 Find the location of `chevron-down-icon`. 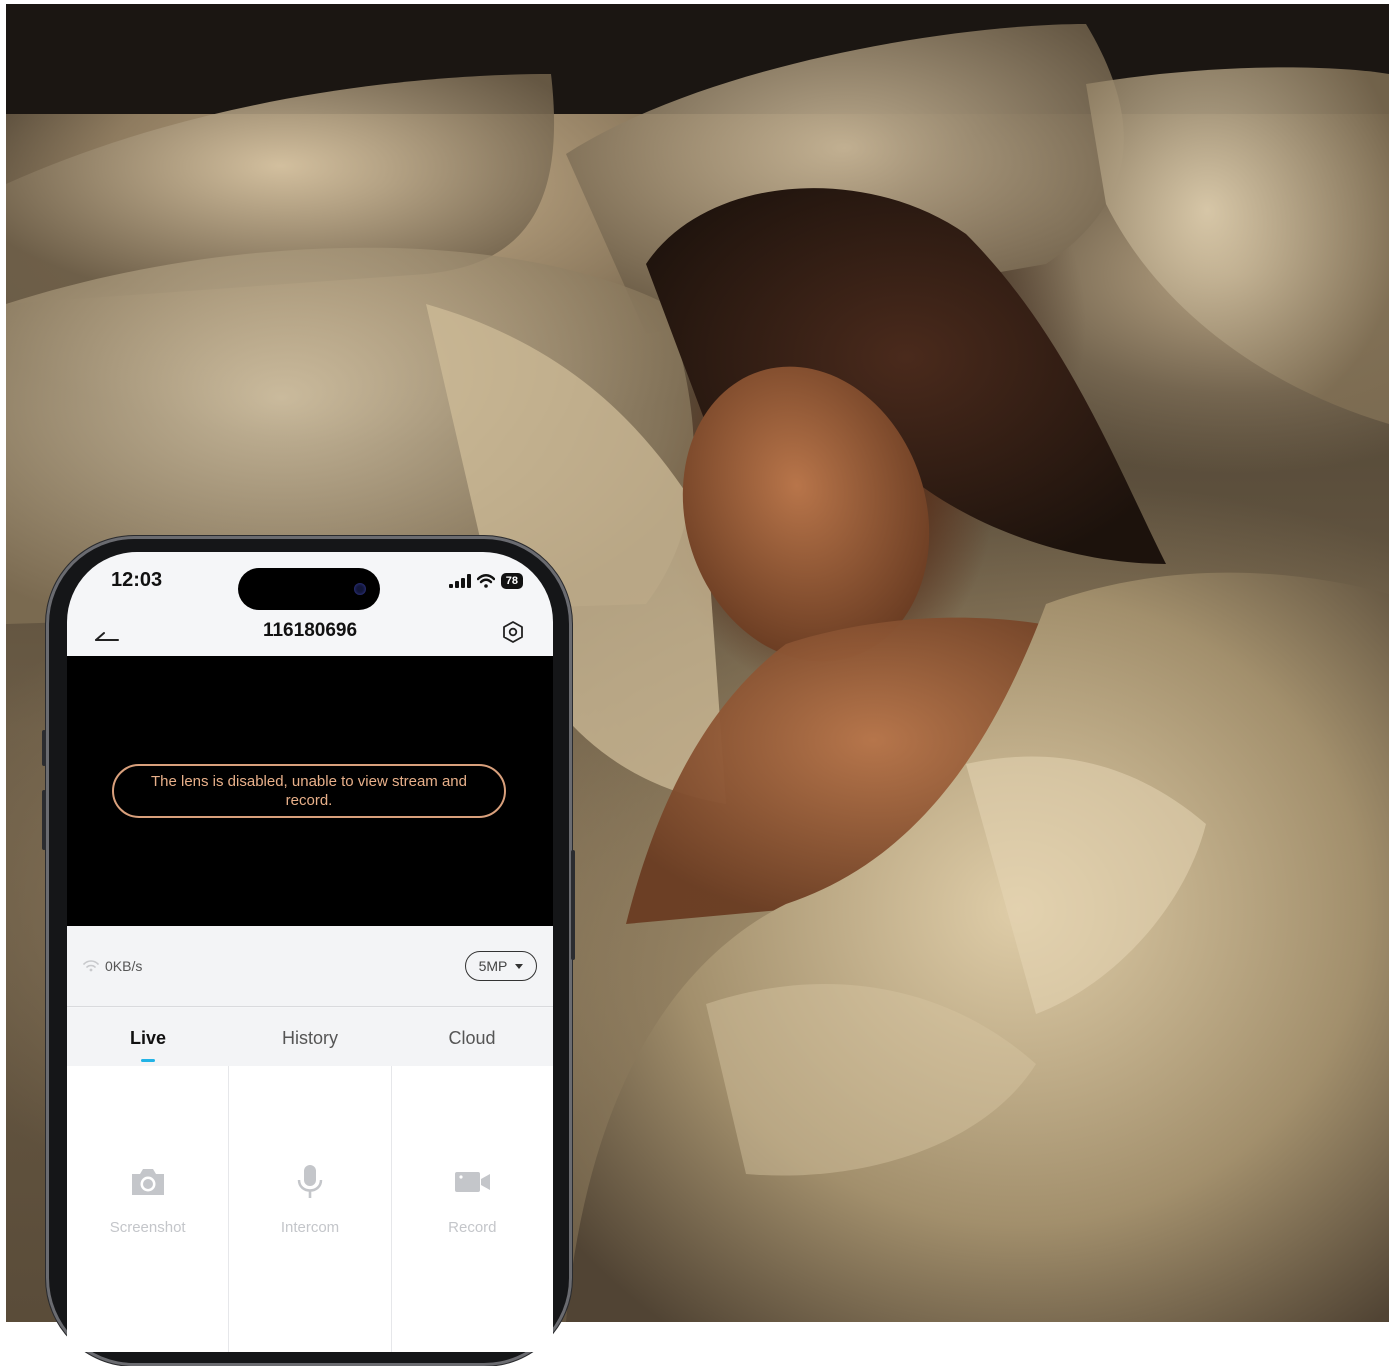

chevron-down-icon is located at coordinates (519, 966).